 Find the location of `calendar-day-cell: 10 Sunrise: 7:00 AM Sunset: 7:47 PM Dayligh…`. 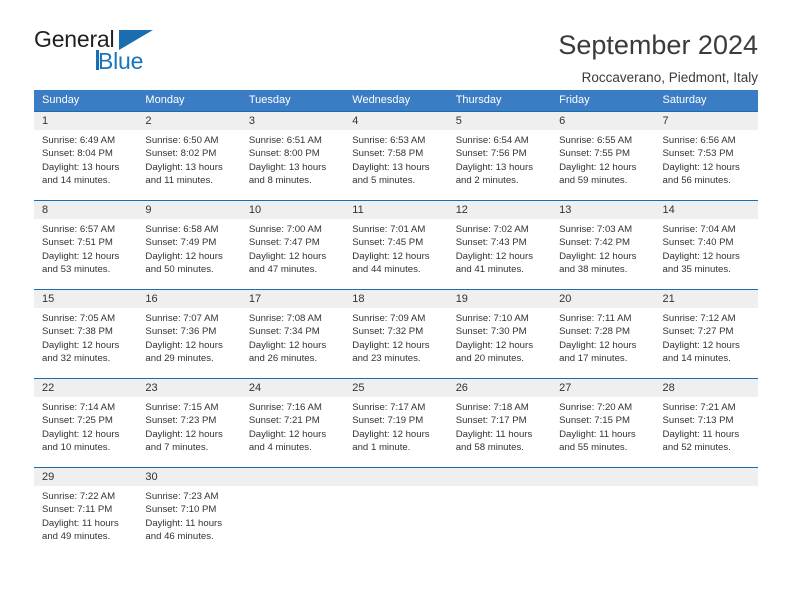

calendar-day-cell: 10 Sunrise: 7:00 AM Sunset: 7:47 PM Dayligh… is located at coordinates (292, 244).